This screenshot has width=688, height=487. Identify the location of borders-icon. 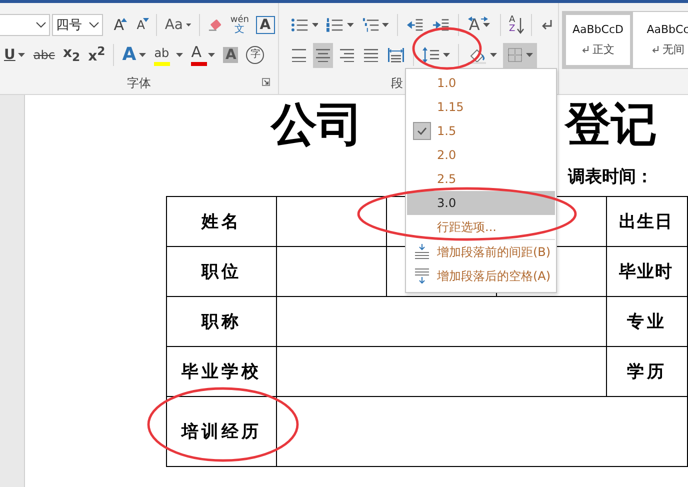
(515, 55).